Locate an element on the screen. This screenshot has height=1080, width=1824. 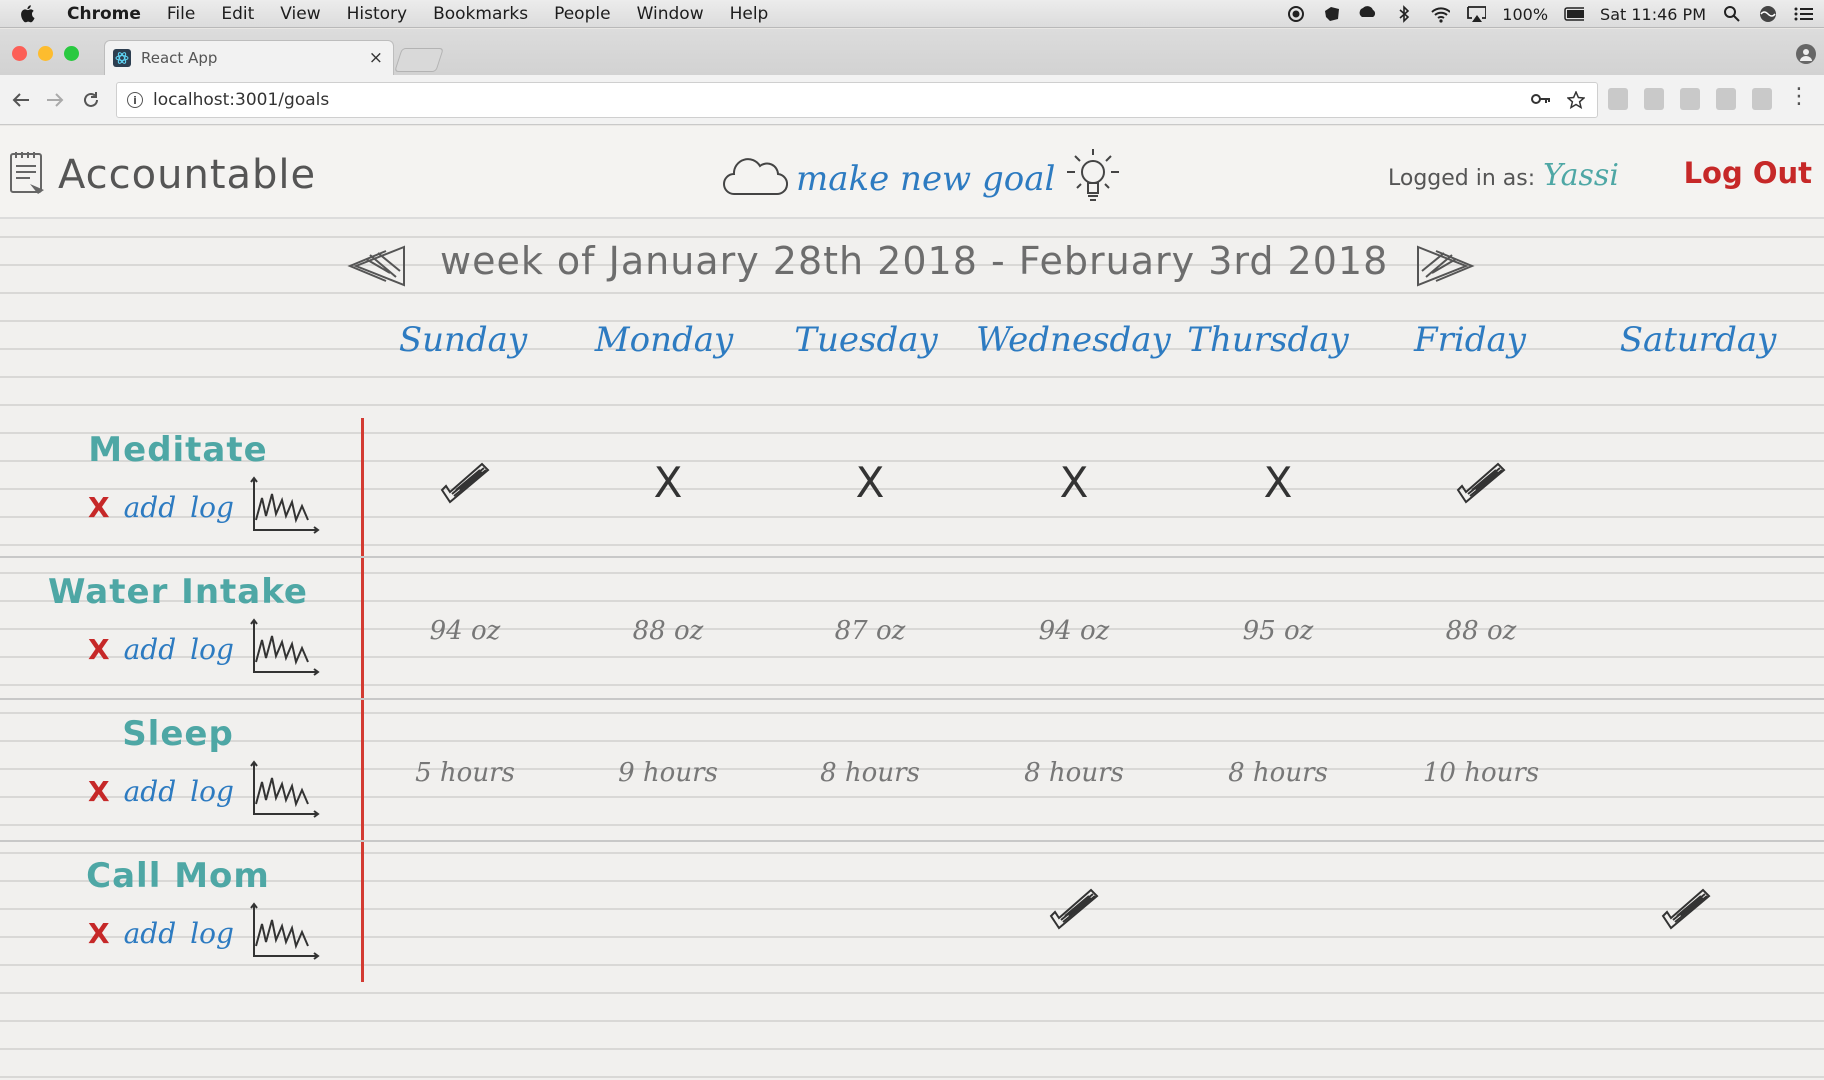
previous-week-arrow-icon is located at coordinates (376, 268).